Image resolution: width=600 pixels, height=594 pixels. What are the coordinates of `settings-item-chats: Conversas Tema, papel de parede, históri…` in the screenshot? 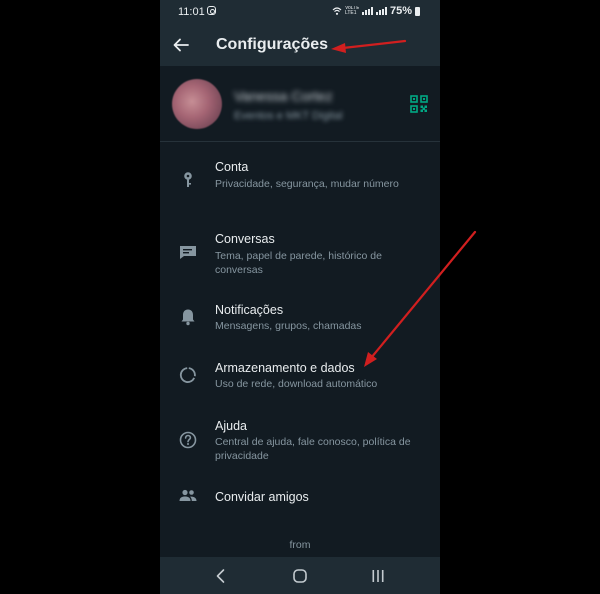 It's located at (300, 254).